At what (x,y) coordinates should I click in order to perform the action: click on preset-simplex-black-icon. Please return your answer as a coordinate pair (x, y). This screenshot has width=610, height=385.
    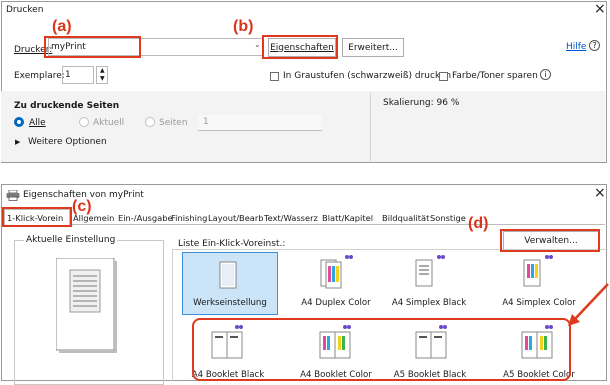
    Looking at the image, I should click on (428, 272).